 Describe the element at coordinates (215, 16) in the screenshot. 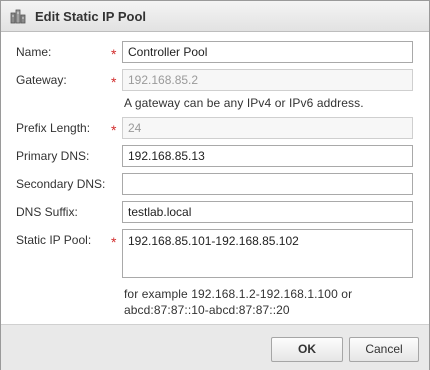

I see `dialog-titlebar: Edit Static IP Pool` at that location.